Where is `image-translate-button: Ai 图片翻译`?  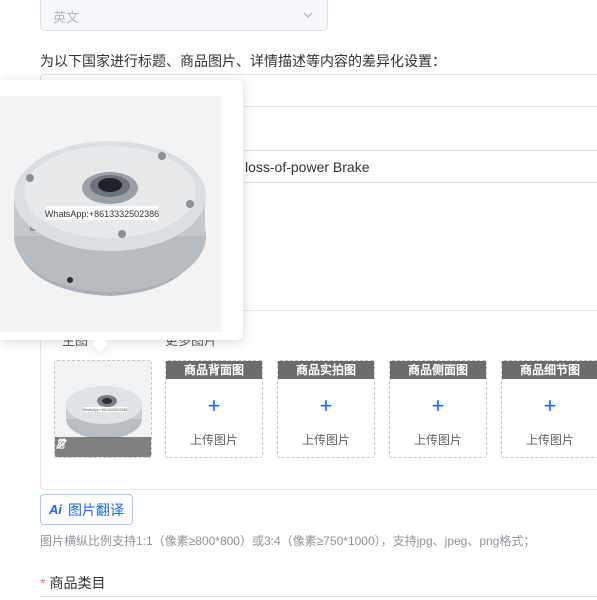 image-translate-button: Ai 图片翻译 is located at coordinates (86, 509).